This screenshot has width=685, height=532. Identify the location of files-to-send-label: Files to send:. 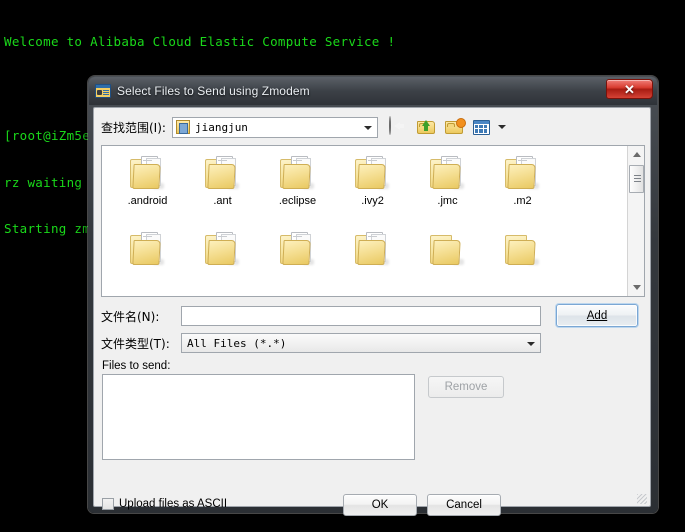
(136, 366).